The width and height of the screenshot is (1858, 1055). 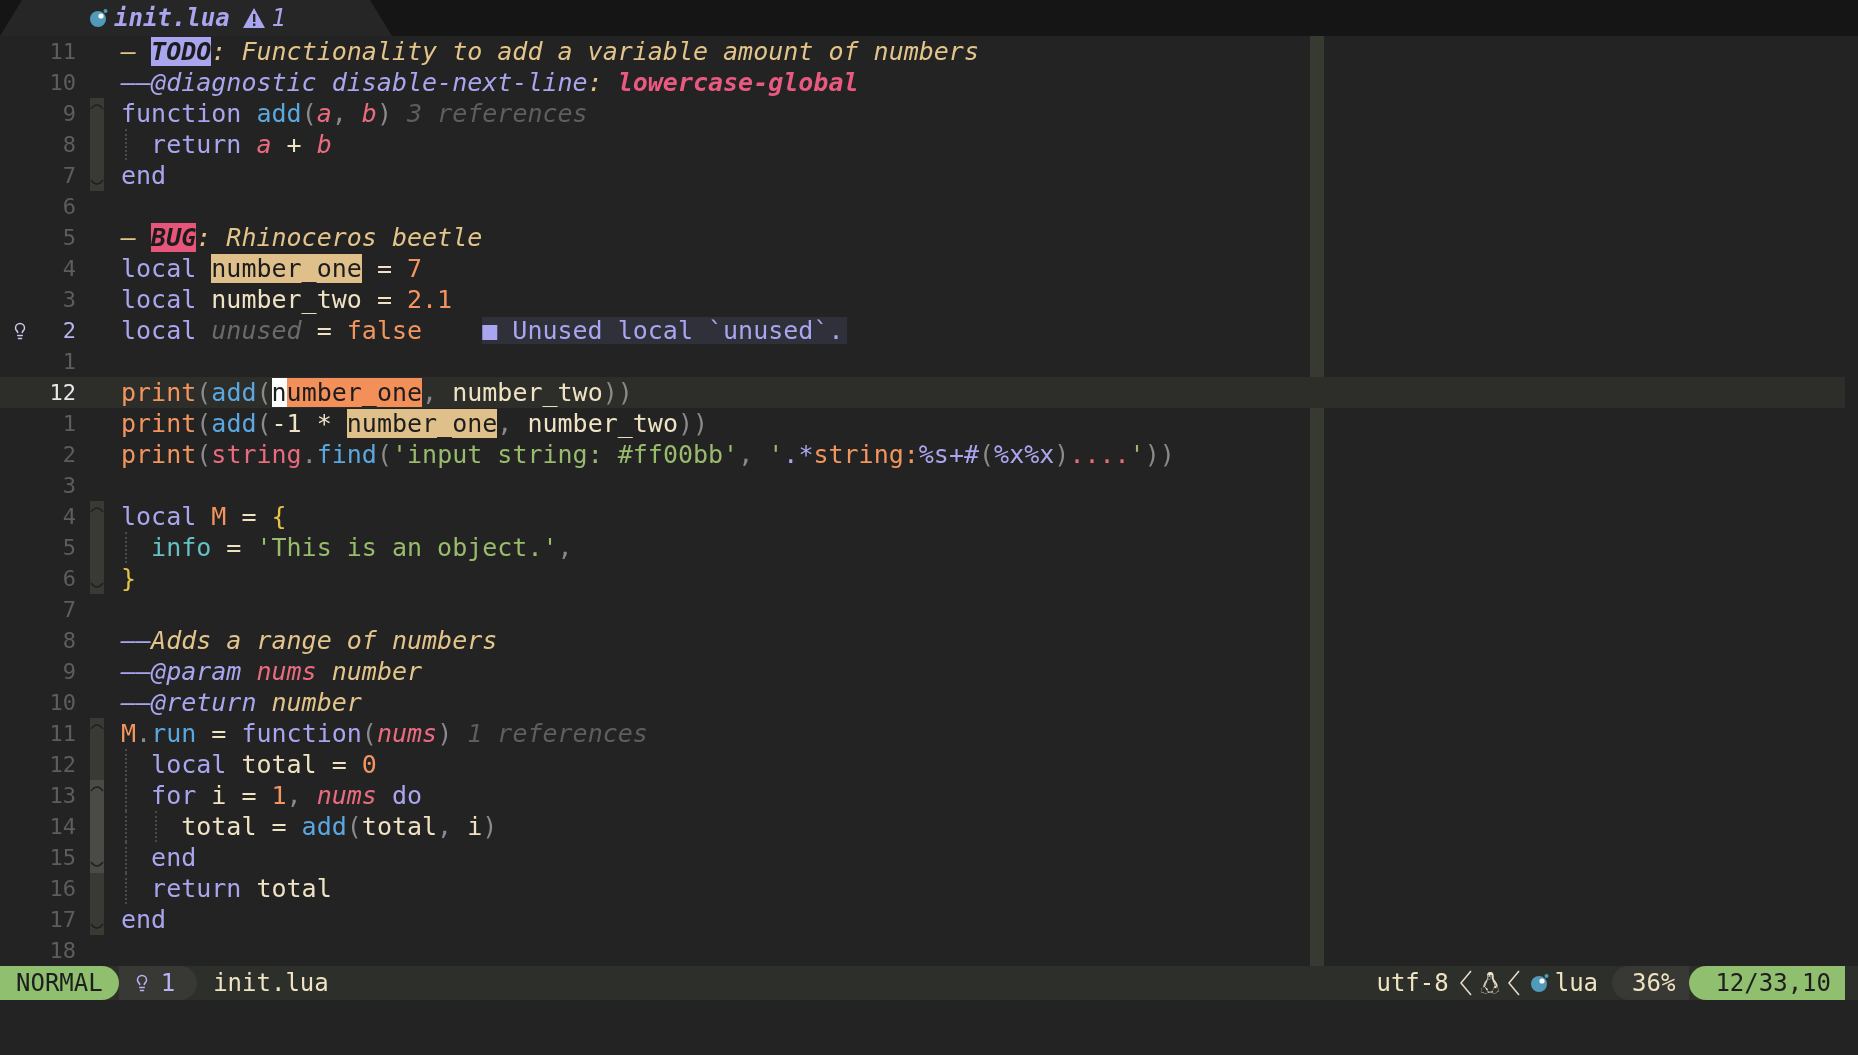 What do you see at coordinates (377, 392) in the screenshot?
I see `code-line: print(add(number_one, number_two))` at bounding box center [377, 392].